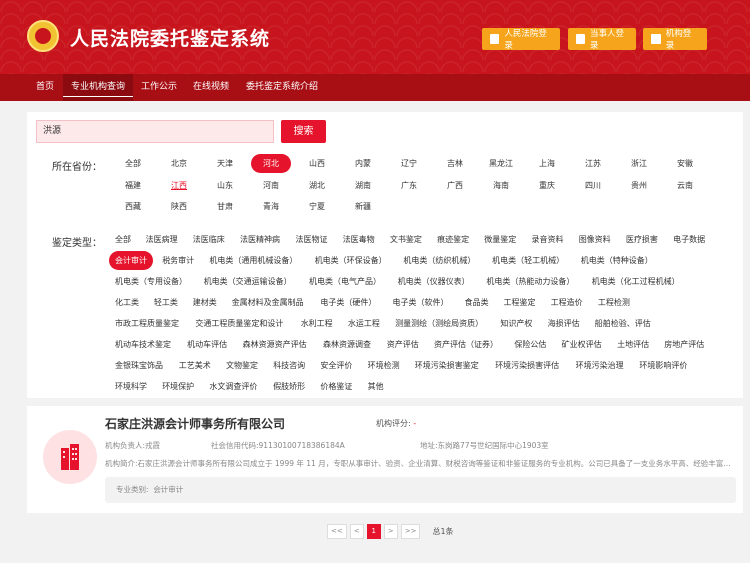 This screenshot has height=563, width=750. What do you see at coordinates (595, 239) in the screenshot?
I see `type-option: 图像资料` at bounding box center [595, 239].